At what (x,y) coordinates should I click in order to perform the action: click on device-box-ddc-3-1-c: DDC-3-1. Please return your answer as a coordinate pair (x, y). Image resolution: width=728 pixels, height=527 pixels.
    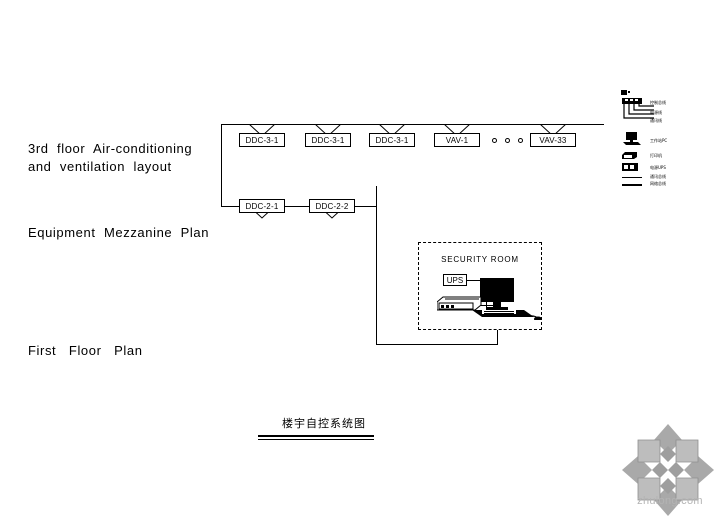
    Looking at the image, I should click on (392, 140).